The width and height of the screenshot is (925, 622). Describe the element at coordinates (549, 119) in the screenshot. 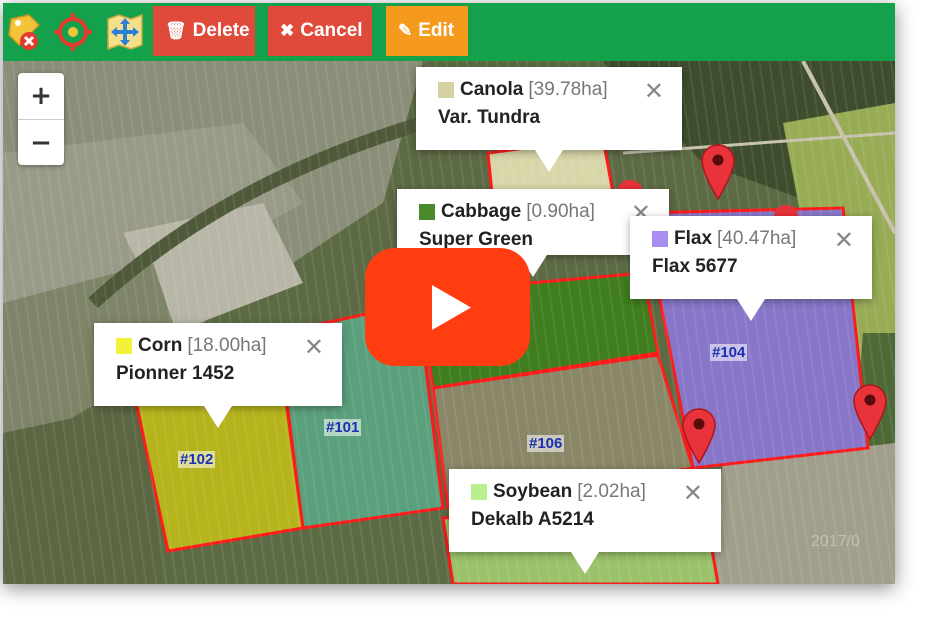

I see `field-popup-canola: Canola [39.78ha] ✕ Var. Tundra` at that location.